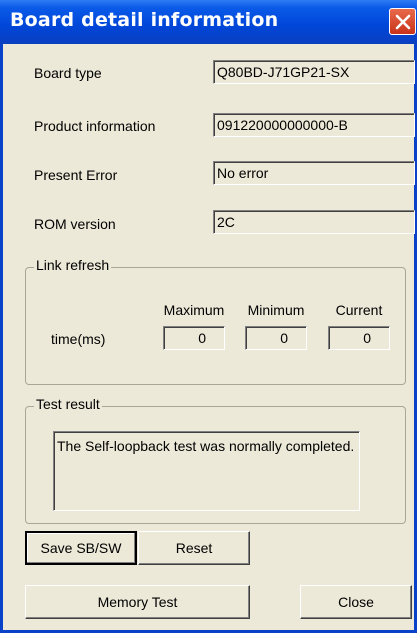 The height and width of the screenshot is (633, 417). I want to click on maximum-value: 0, so click(194, 338).